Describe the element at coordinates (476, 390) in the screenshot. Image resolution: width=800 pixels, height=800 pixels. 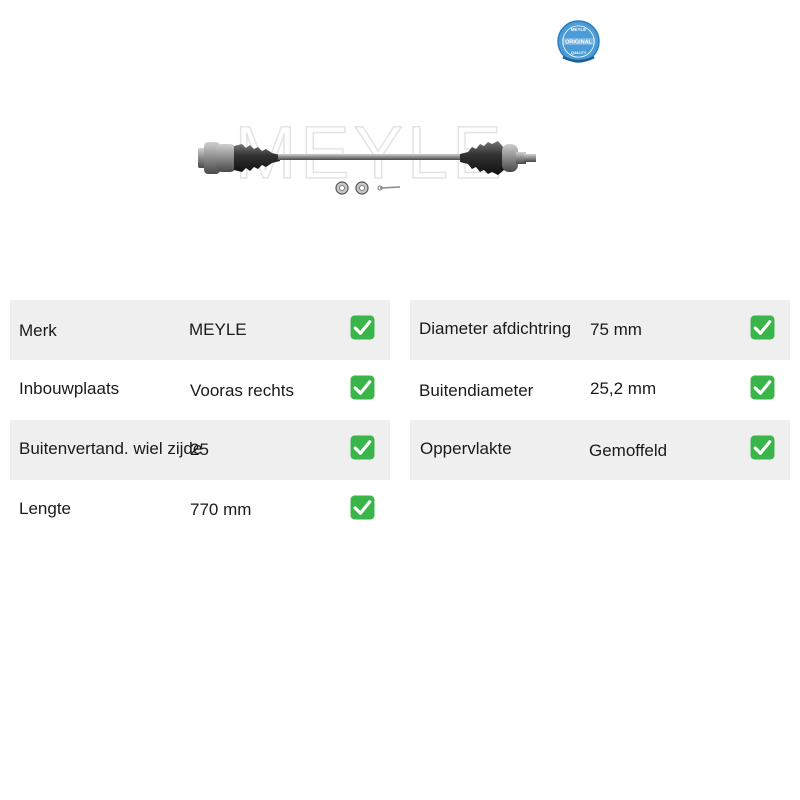
I see `spec-label: Buitendiameter` at that location.